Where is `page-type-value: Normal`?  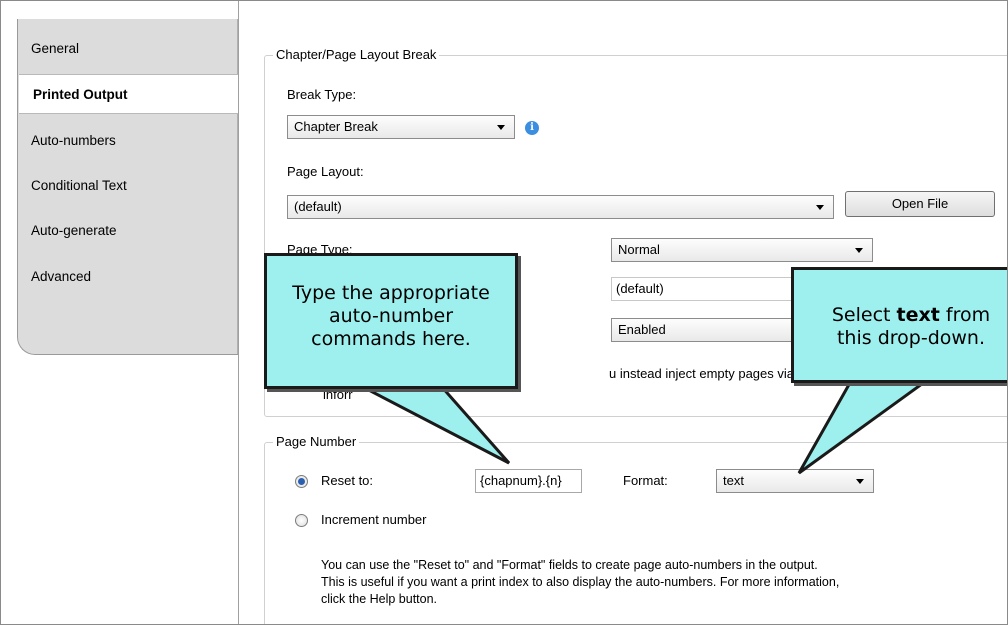
page-type-value: Normal is located at coordinates (639, 249).